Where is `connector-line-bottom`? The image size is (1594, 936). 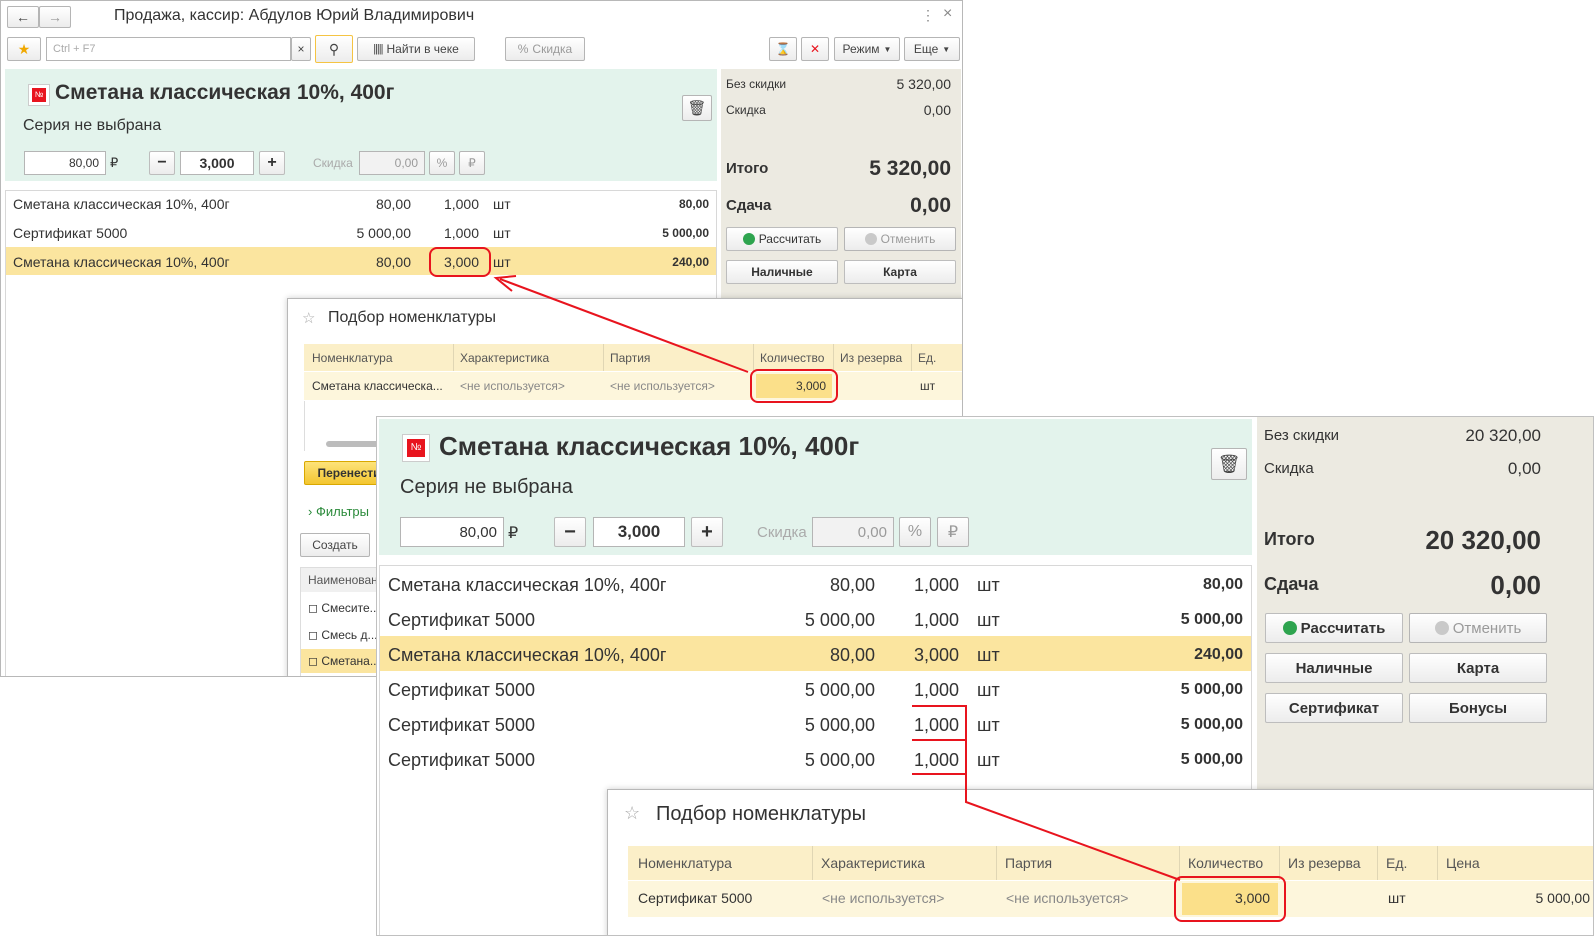 connector-line-bottom is located at coordinates (1073, 818).